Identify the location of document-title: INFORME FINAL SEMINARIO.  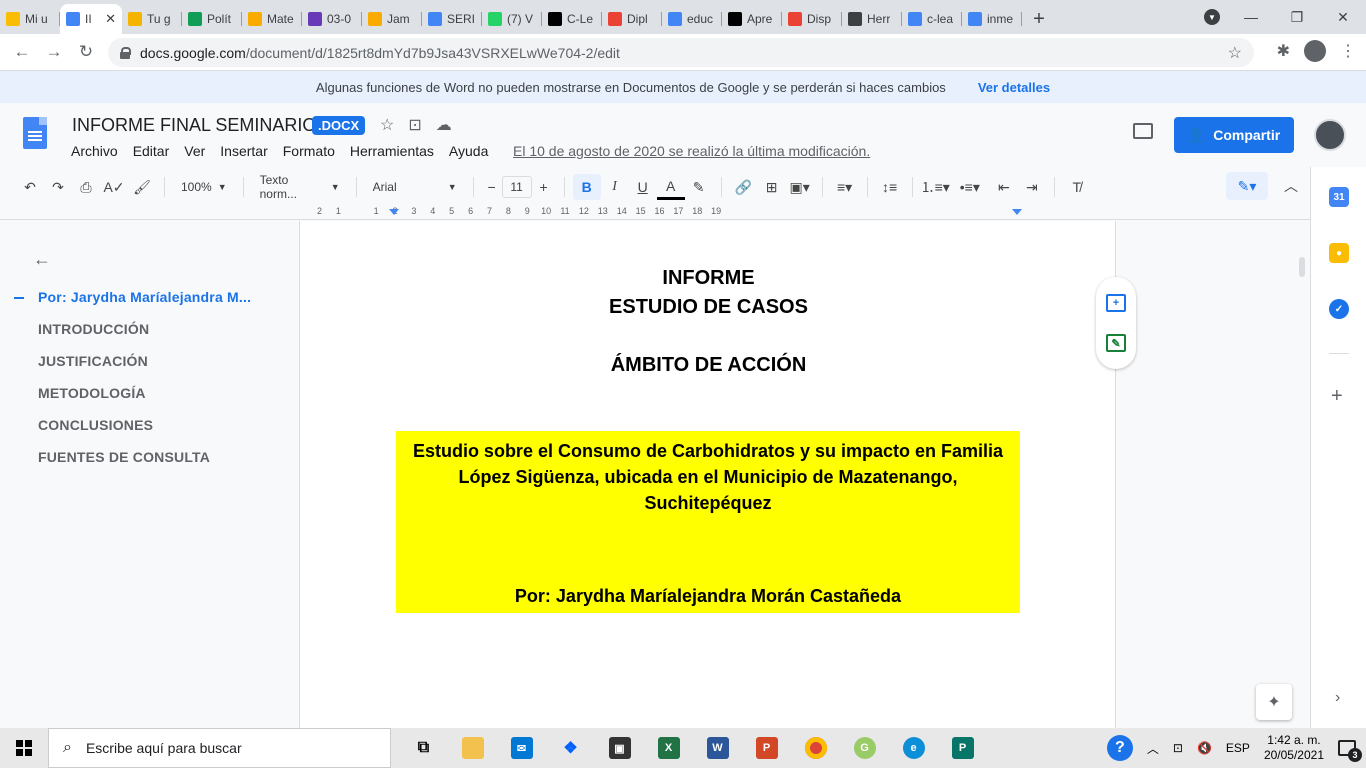
(194, 125).